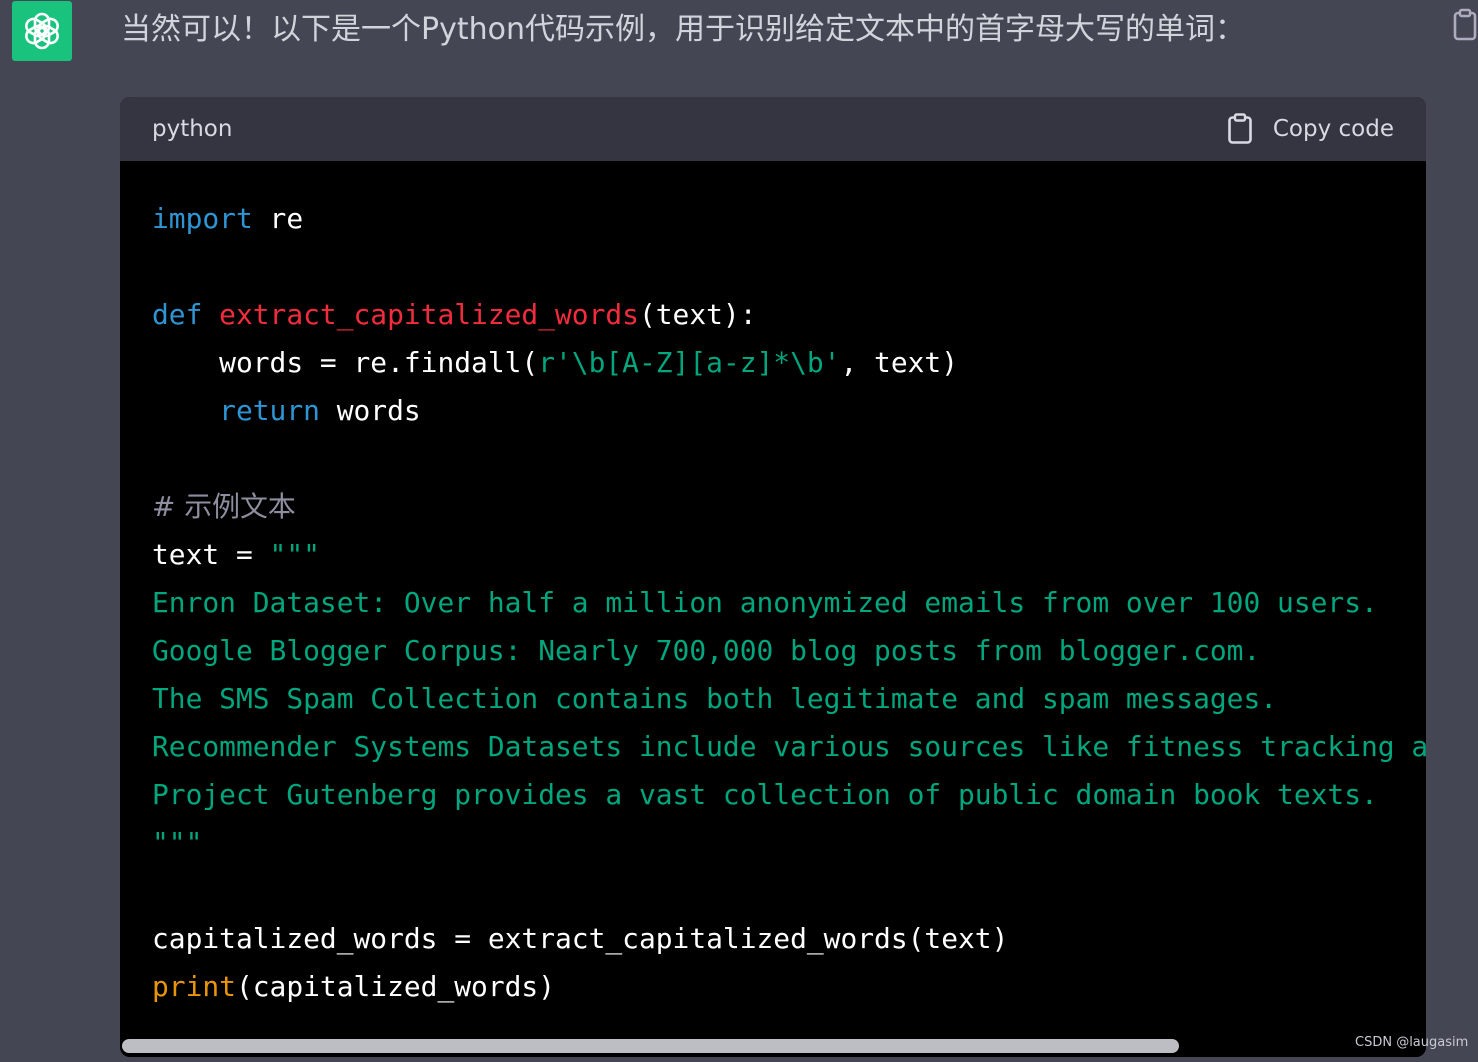 This screenshot has height=1062, width=1478. I want to click on watermark: CSDN @laugasim, so click(1412, 1042).